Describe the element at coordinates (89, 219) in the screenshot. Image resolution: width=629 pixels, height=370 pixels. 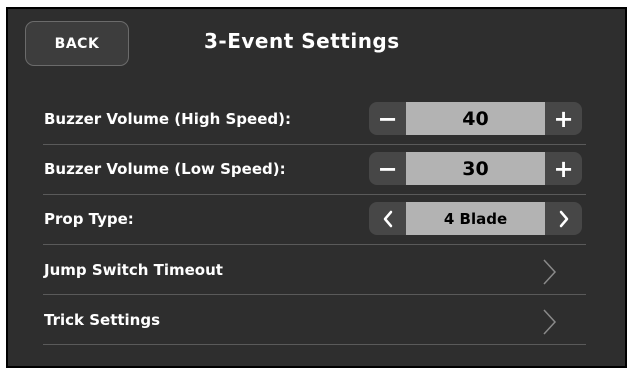
I see `prop-type-label: Prop Type:` at that location.